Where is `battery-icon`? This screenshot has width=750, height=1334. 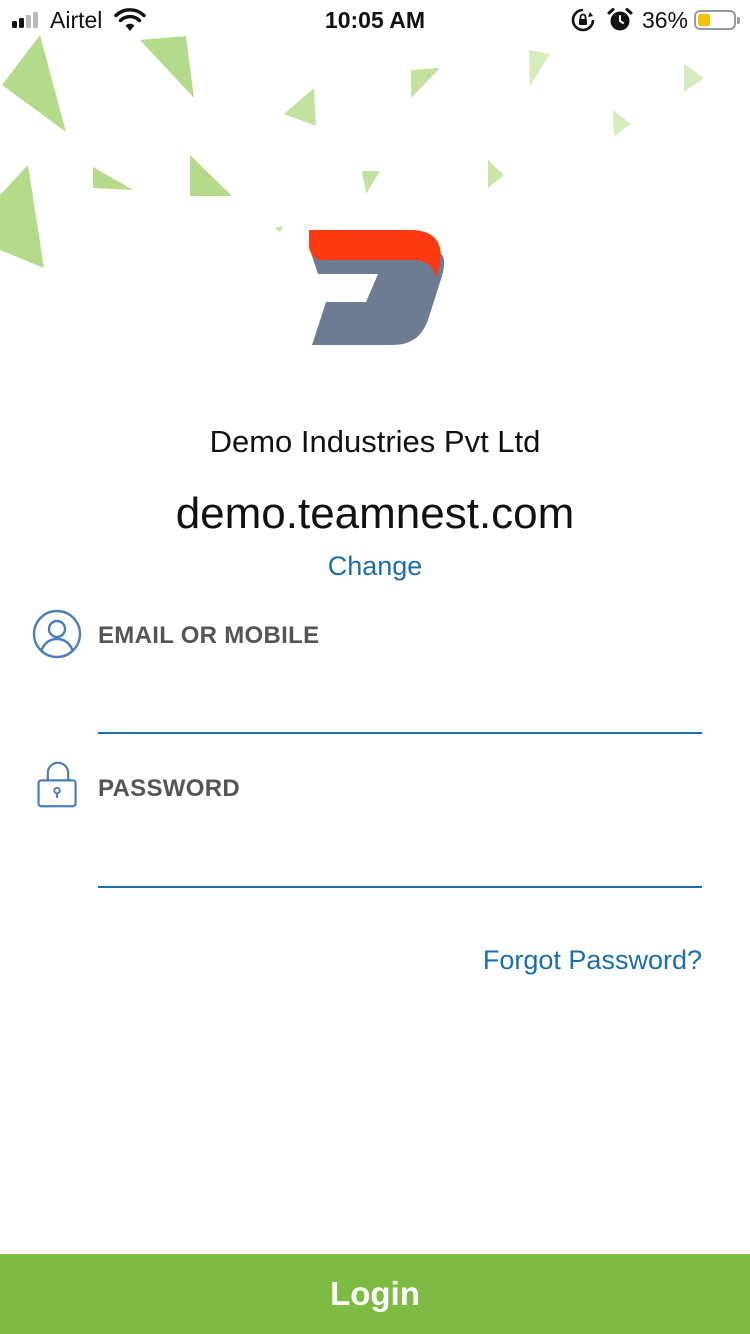 battery-icon is located at coordinates (717, 20).